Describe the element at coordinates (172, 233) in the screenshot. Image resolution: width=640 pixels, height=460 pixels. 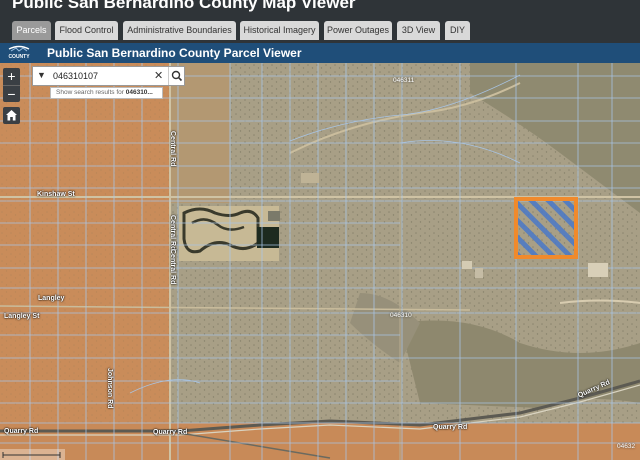
I see `road-label-central-rd-mid: Central Rd` at that location.